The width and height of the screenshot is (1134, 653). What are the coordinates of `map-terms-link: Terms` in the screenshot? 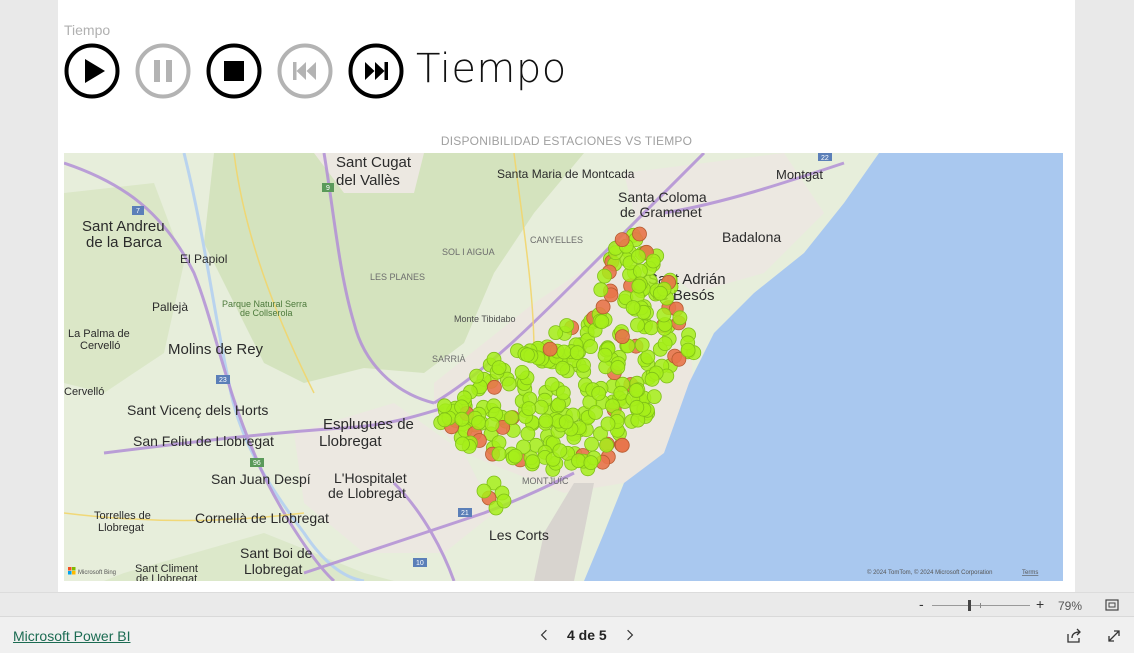 It's located at (1030, 573).